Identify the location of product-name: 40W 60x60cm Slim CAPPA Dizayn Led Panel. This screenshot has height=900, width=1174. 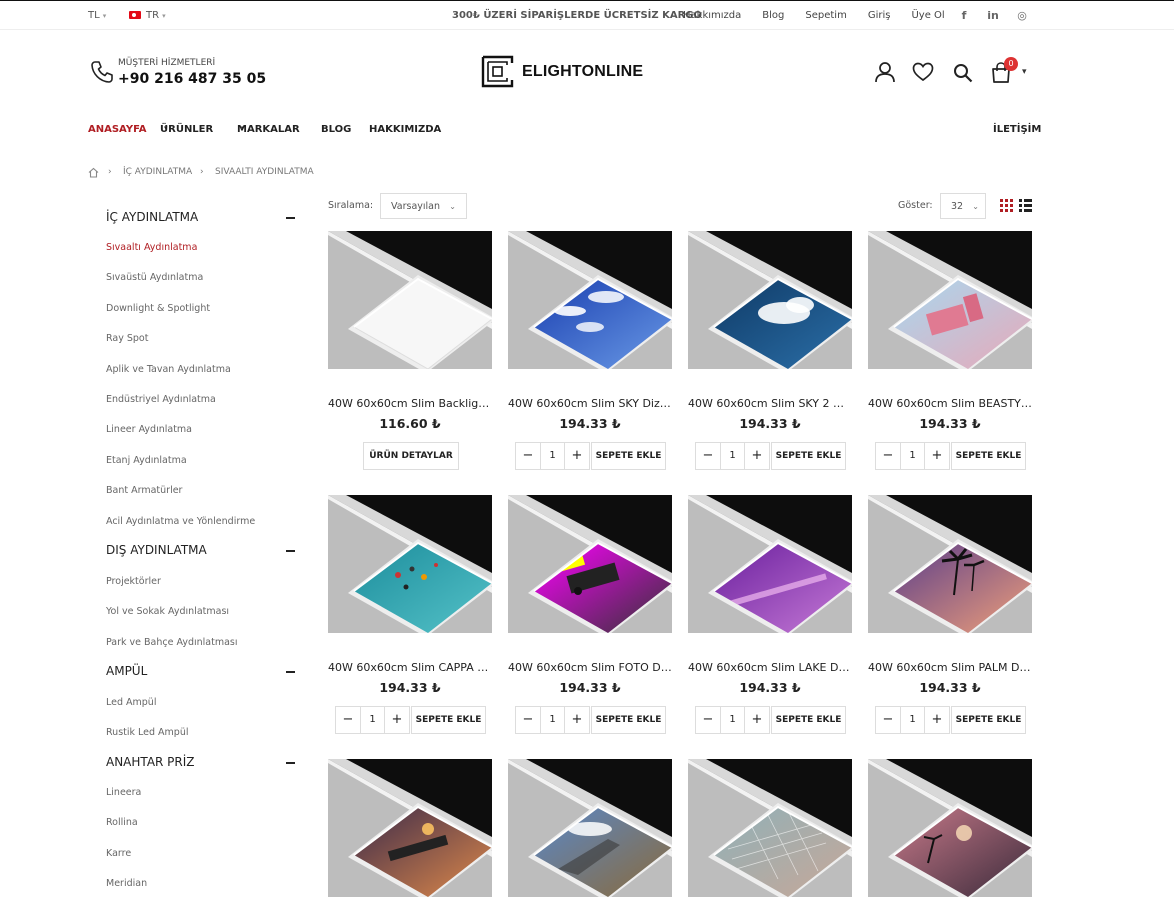
(410, 667).